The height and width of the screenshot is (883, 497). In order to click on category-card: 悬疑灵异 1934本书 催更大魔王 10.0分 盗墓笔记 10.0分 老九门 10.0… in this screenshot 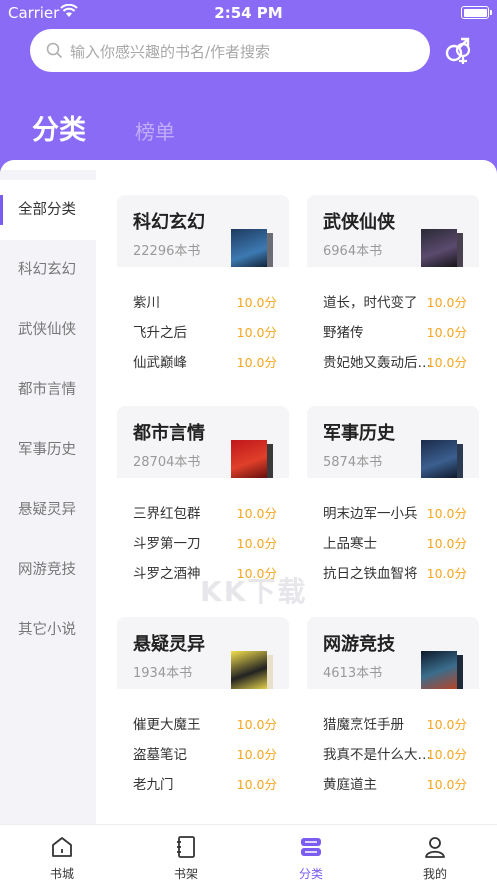, I will do `click(203, 714)`.